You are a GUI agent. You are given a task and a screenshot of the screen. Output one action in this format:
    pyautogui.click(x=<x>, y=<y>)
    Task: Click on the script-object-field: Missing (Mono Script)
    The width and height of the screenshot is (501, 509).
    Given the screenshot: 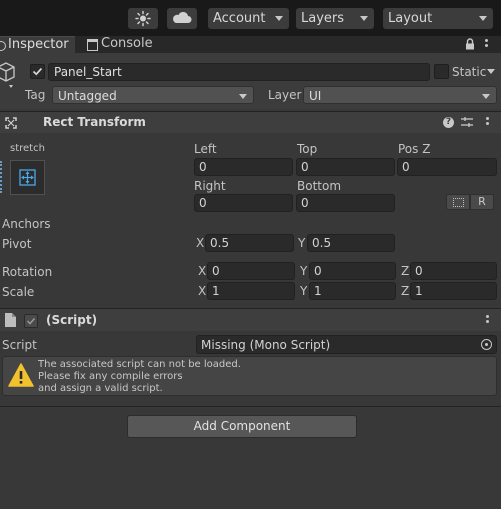 What is the action you would take?
    pyautogui.click(x=346, y=344)
    